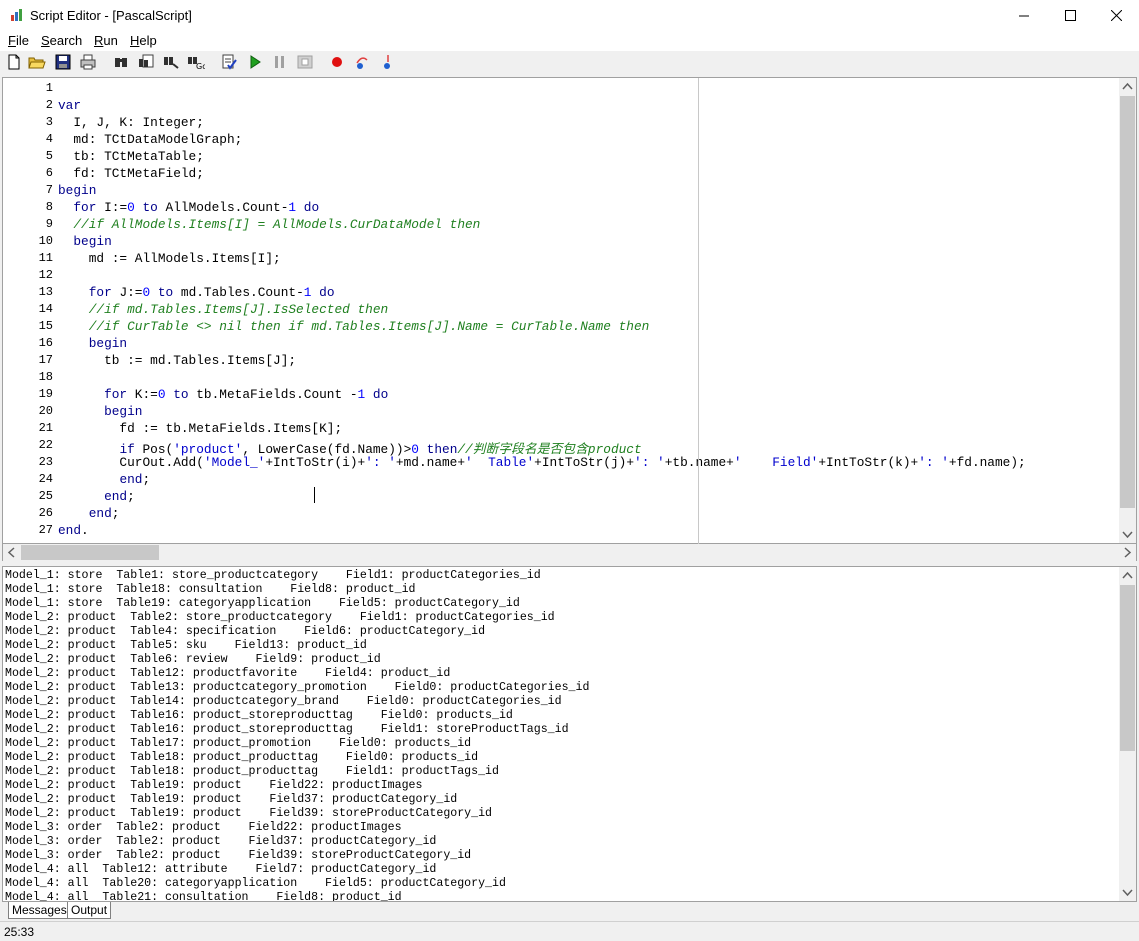  I want to click on step-into-button, so click(387, 62).